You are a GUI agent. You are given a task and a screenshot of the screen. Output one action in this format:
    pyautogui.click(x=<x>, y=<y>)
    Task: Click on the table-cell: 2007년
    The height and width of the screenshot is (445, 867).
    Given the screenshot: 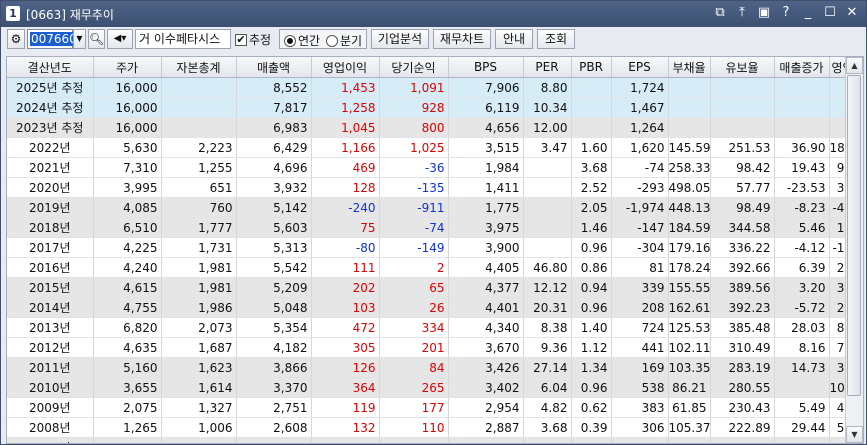 What is the action you would take?
    pyautogui.click(x=50, y=440)
    